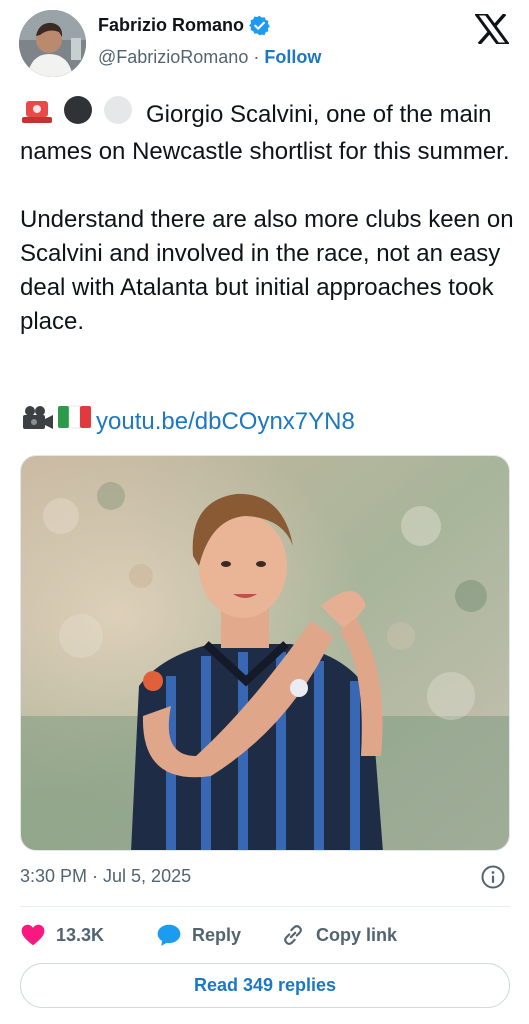 The height and width of the screenshot is (1024, 529). Describe the element at coordinates (264, 45) in the screenshot. I see `tweet-header: Fabrizio Romano @FabrizioRomano · Follow` at that location.